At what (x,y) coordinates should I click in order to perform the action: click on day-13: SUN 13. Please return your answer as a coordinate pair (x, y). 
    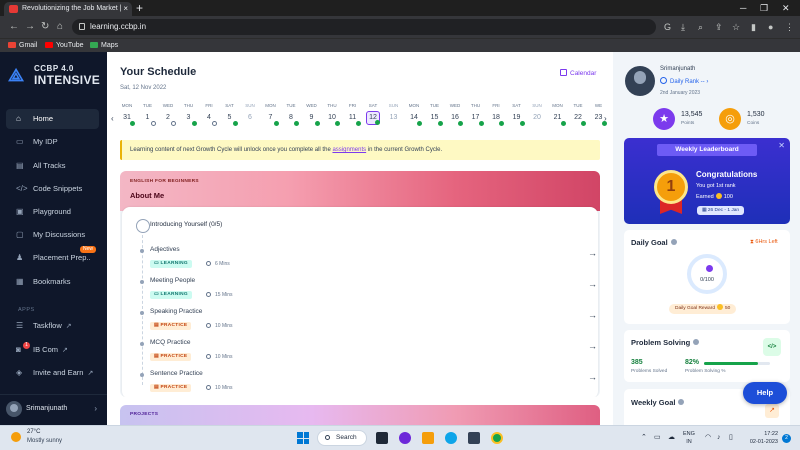
    Looking at the image, I should click on (394, 113).